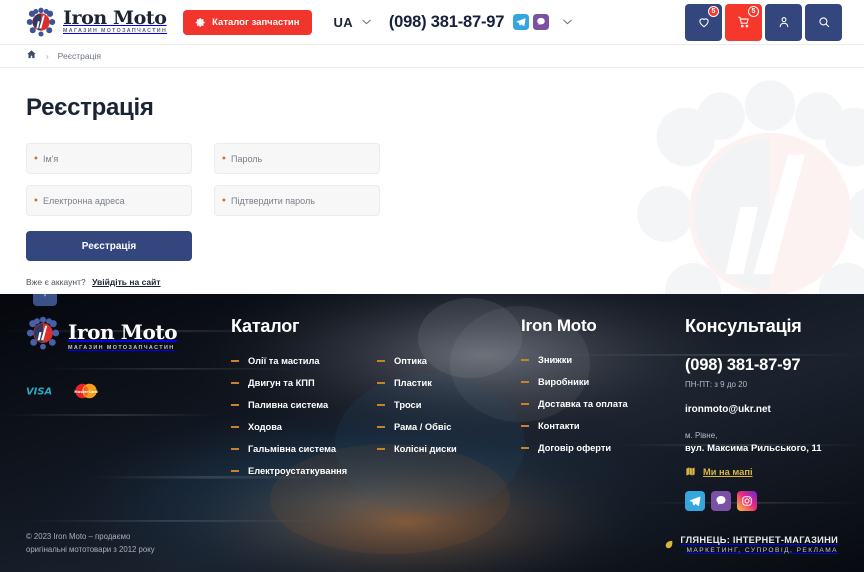  What do you see at coordinates (45, 300) in the screenshot?
I see `scroll-to-top-button` at bounding box center [45, 300].